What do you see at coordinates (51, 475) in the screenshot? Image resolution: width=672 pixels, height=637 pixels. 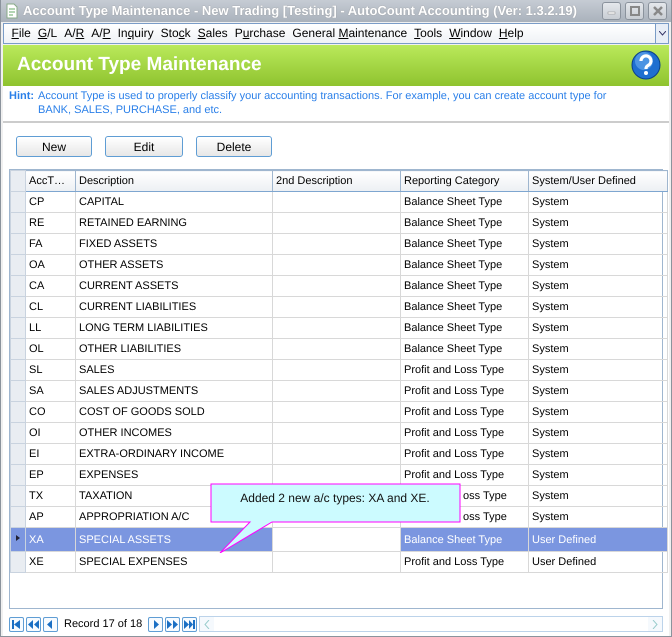 I see `table-cell: EP` at bounding box center [51, 475].